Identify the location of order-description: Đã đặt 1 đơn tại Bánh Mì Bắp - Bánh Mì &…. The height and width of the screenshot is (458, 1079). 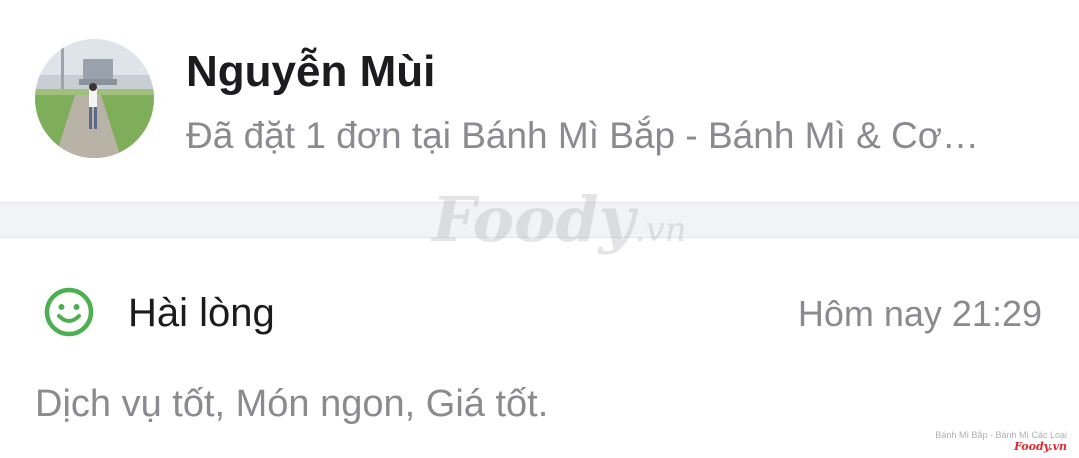
(611, 136).